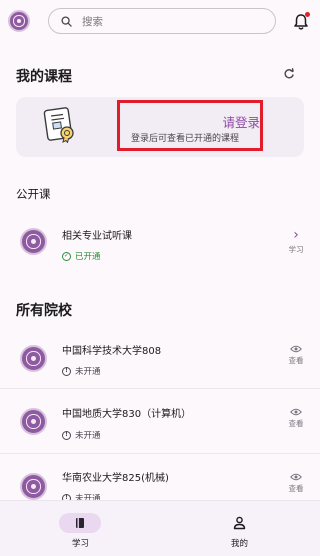 The image size is (320, 556). I want to click on refresh-icon, so click(289, 74).